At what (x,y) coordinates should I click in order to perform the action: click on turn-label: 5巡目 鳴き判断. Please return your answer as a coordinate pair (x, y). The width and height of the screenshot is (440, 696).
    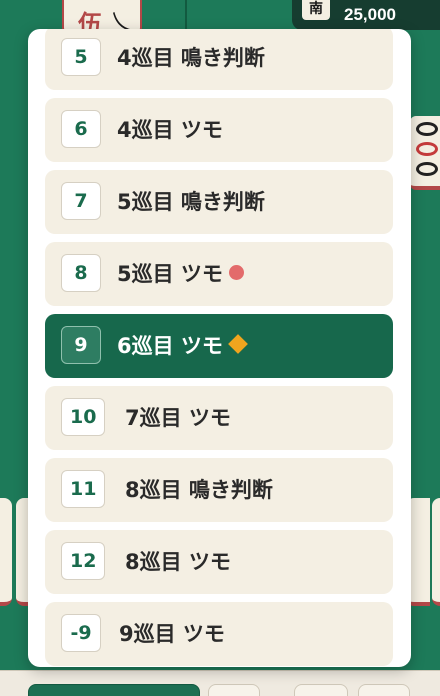
    Looking at the image, I should click on (191, 202).